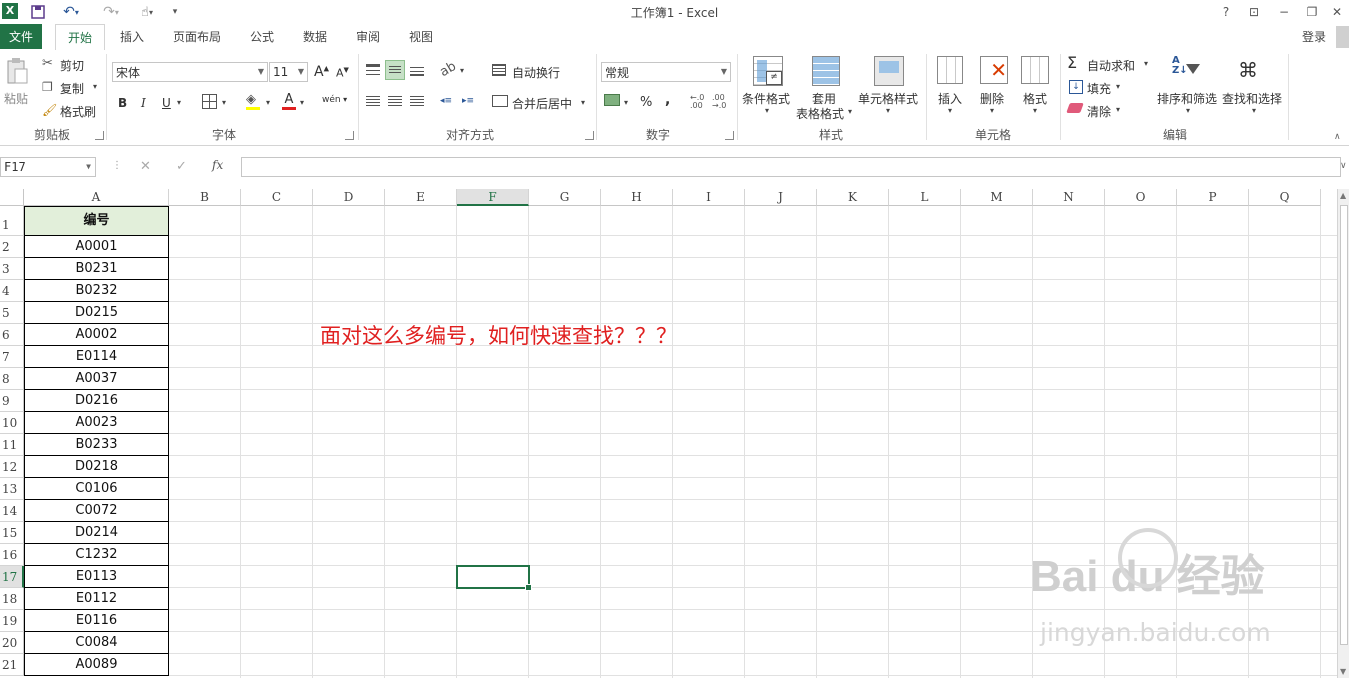 The width and height of the screenshot is (1349, 678). What do you see at coordinates (1336, 12) in the screenshot?
I see `close-button: ✕` at bounding box center [1336, 12].